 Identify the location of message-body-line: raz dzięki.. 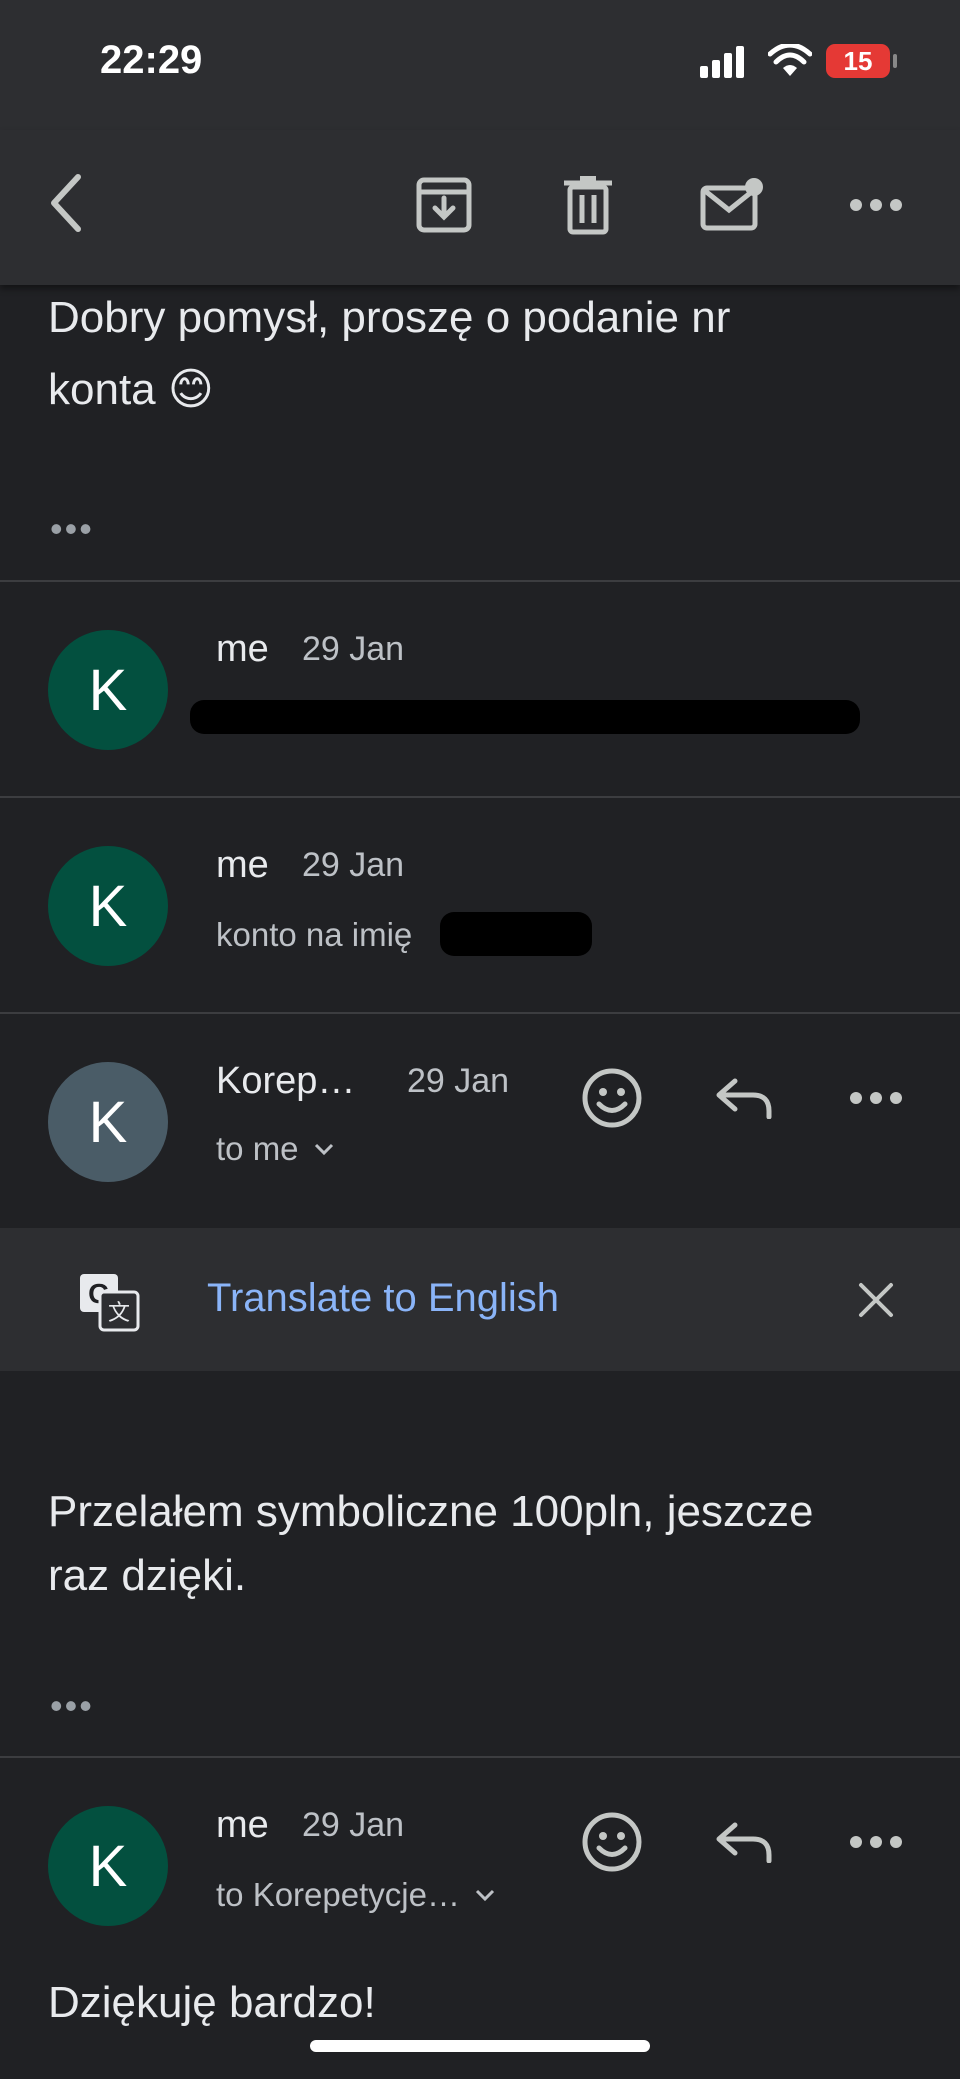
(147, 1575).